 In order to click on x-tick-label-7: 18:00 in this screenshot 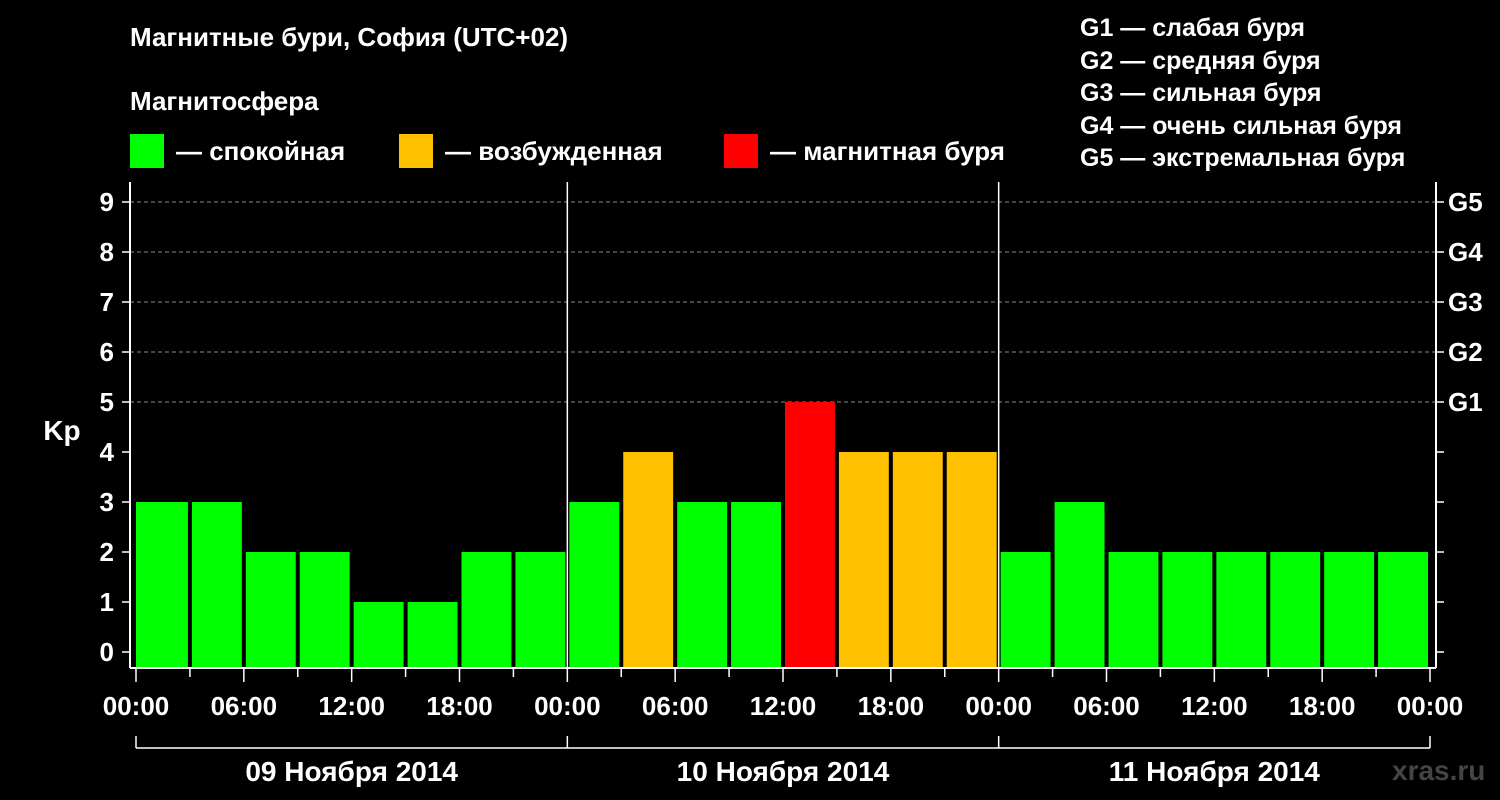, I will do `click(891, 706)`.